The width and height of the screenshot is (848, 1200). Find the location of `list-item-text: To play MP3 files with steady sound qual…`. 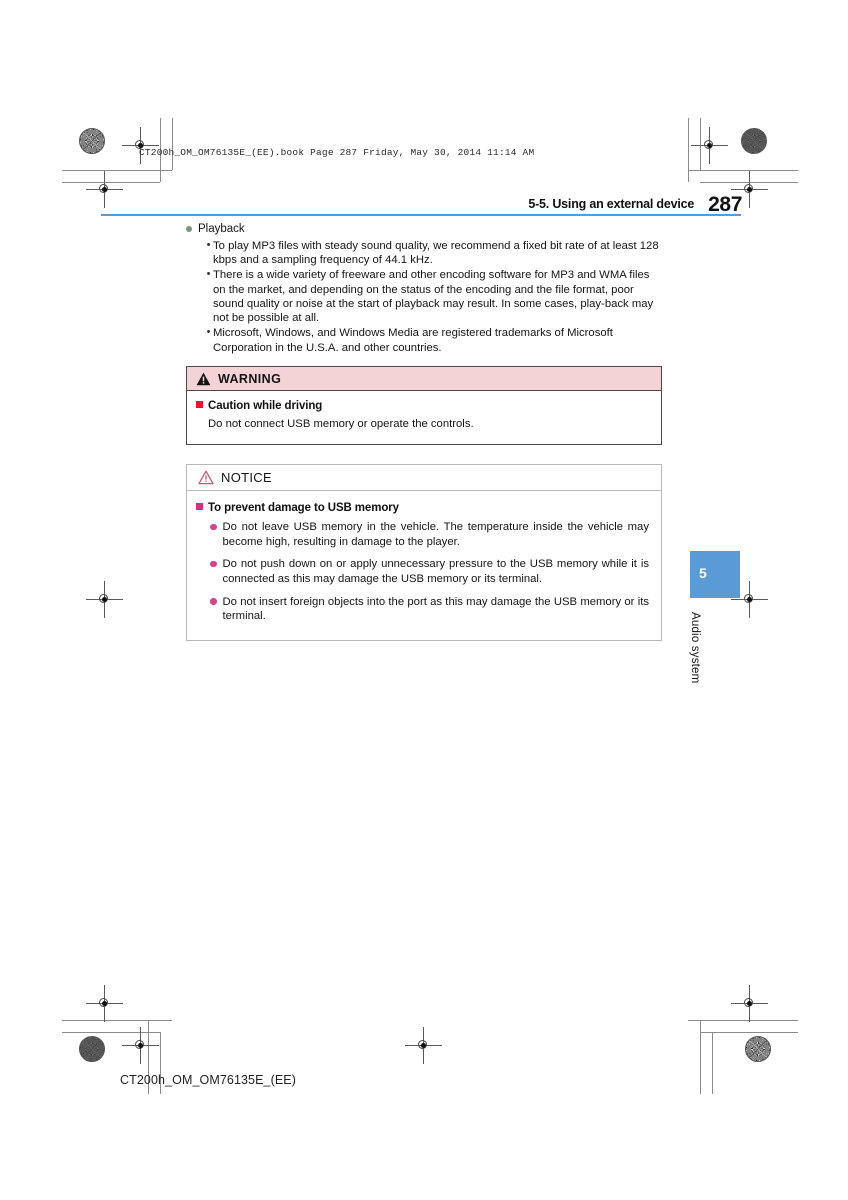

list-item-text: To play MP3 files with steady sound qual… is located at coordinates (436, 252).